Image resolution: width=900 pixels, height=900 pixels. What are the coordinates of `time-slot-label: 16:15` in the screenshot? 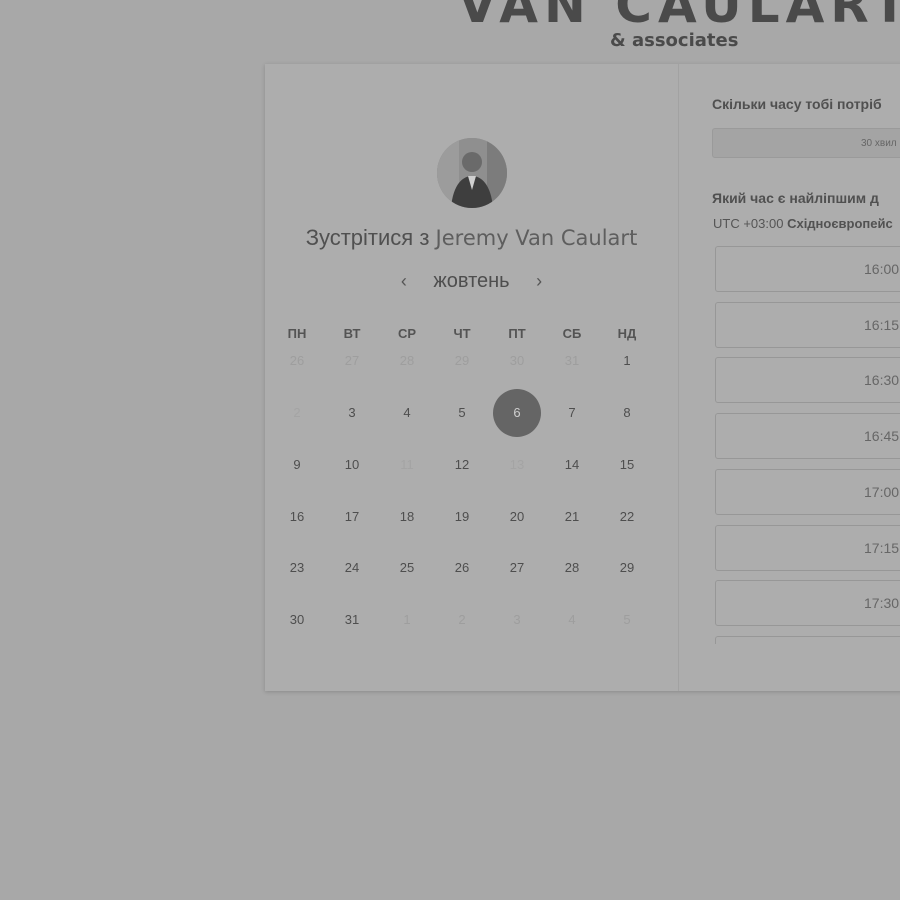 It's located at (882, 324).